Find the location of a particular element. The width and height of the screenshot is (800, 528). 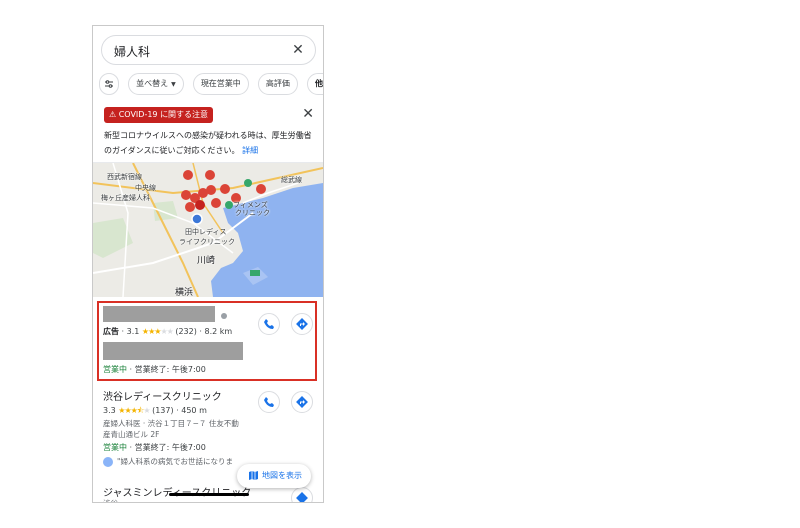

address-line: 渋谷 is located at coordinates (110, 500).